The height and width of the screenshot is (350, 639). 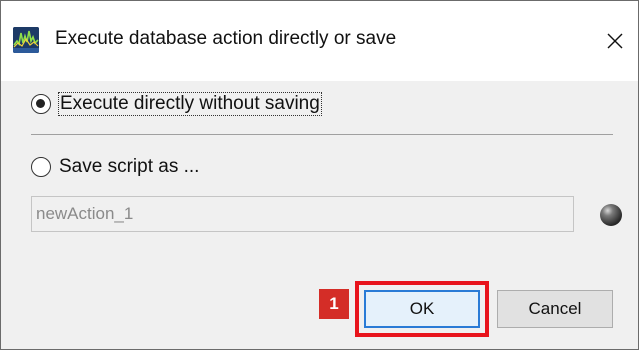 I want to click on status-indicator-icon, so click(x=611, y=215).